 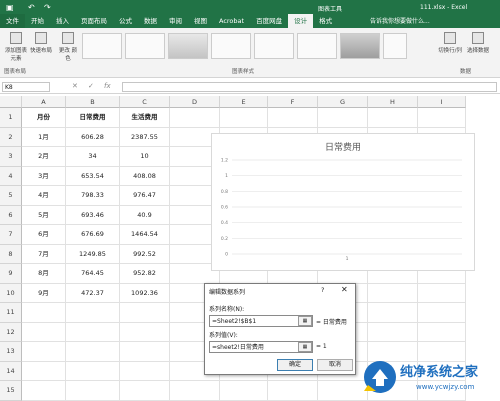 I want to click on column-header: H, so click(x=393, y=102).